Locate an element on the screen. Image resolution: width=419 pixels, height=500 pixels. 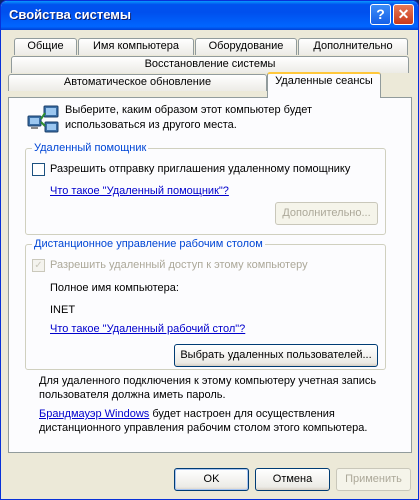
windows-firewall-link: Брандмауэр Windows is located at coordinates (94, 414).